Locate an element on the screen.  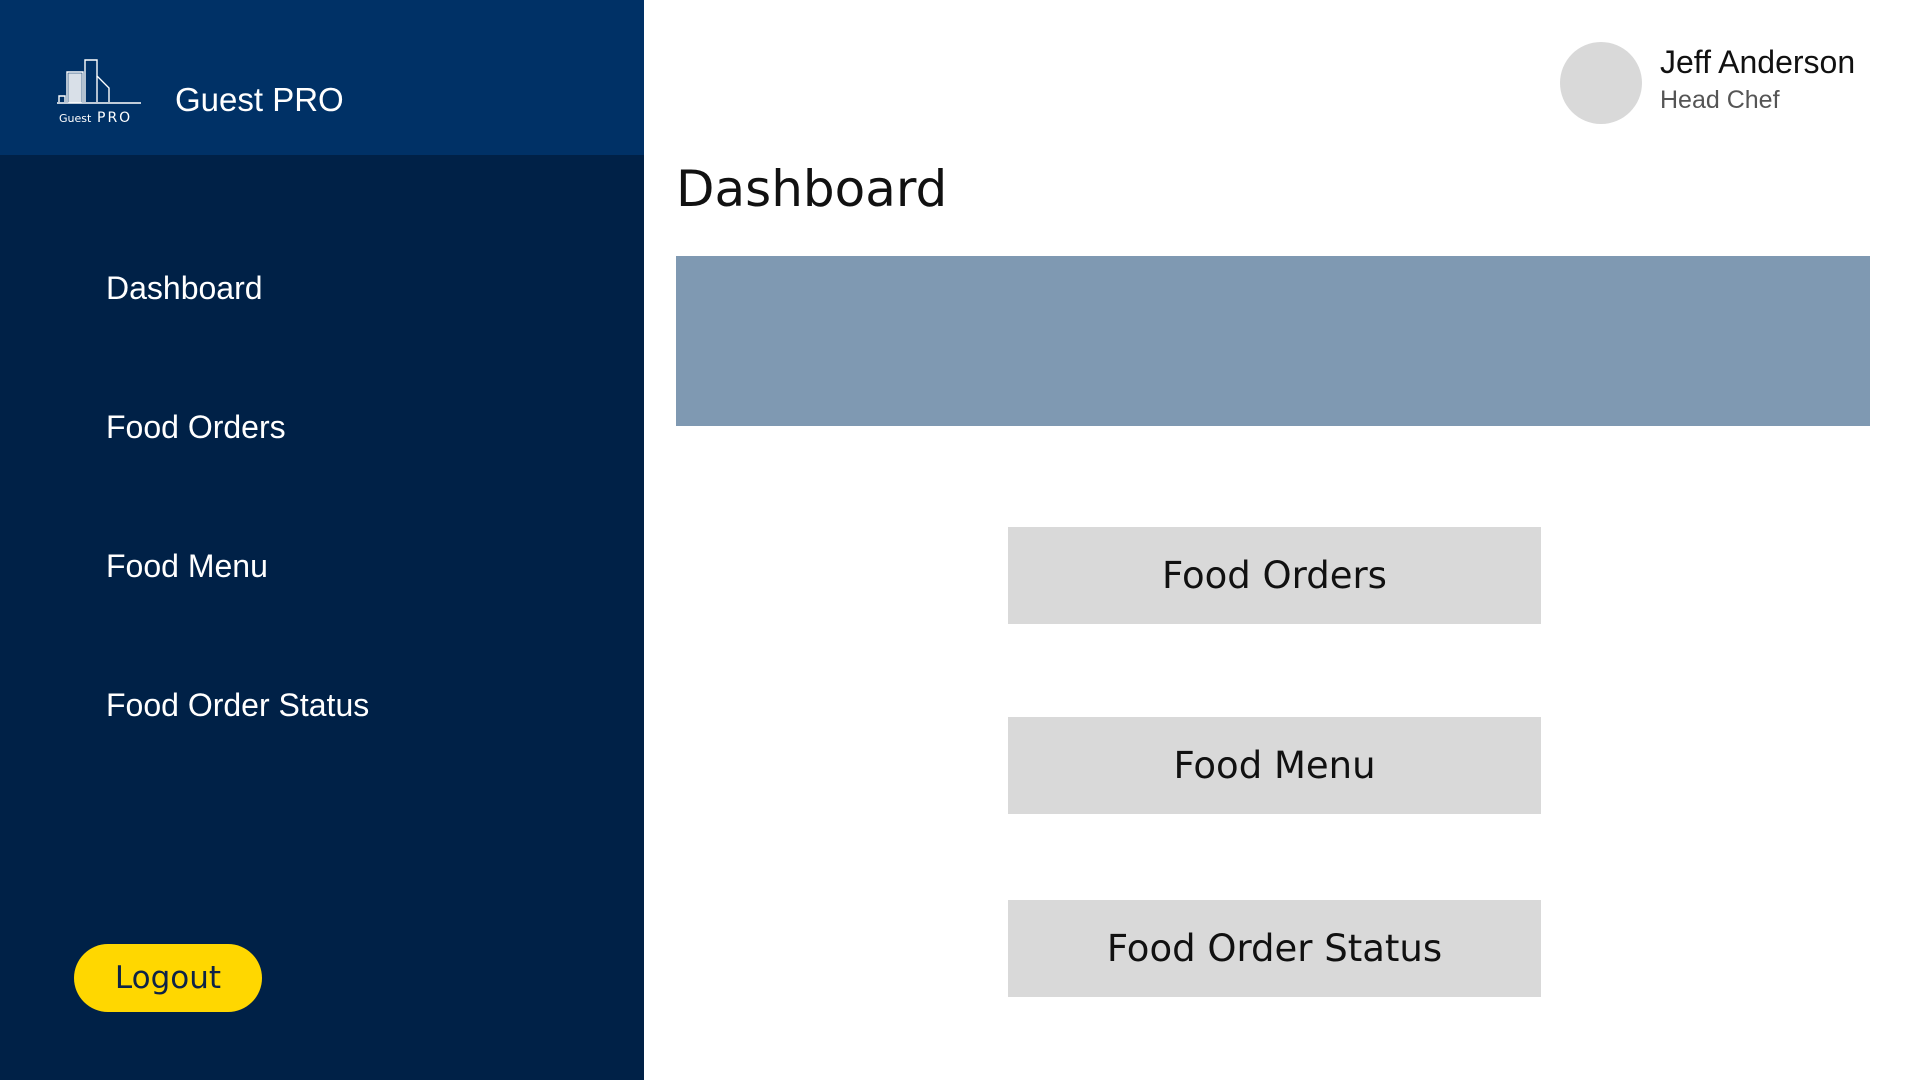
page-title: Dashboard is located at coordinates (812, 189).